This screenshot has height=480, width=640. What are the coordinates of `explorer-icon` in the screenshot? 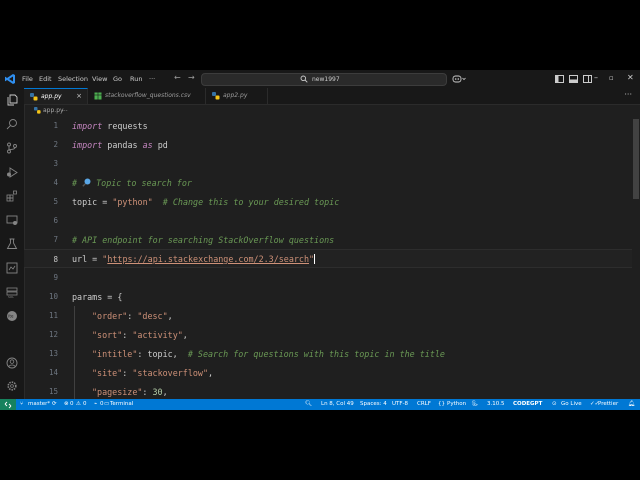 It's located at (12, 100).